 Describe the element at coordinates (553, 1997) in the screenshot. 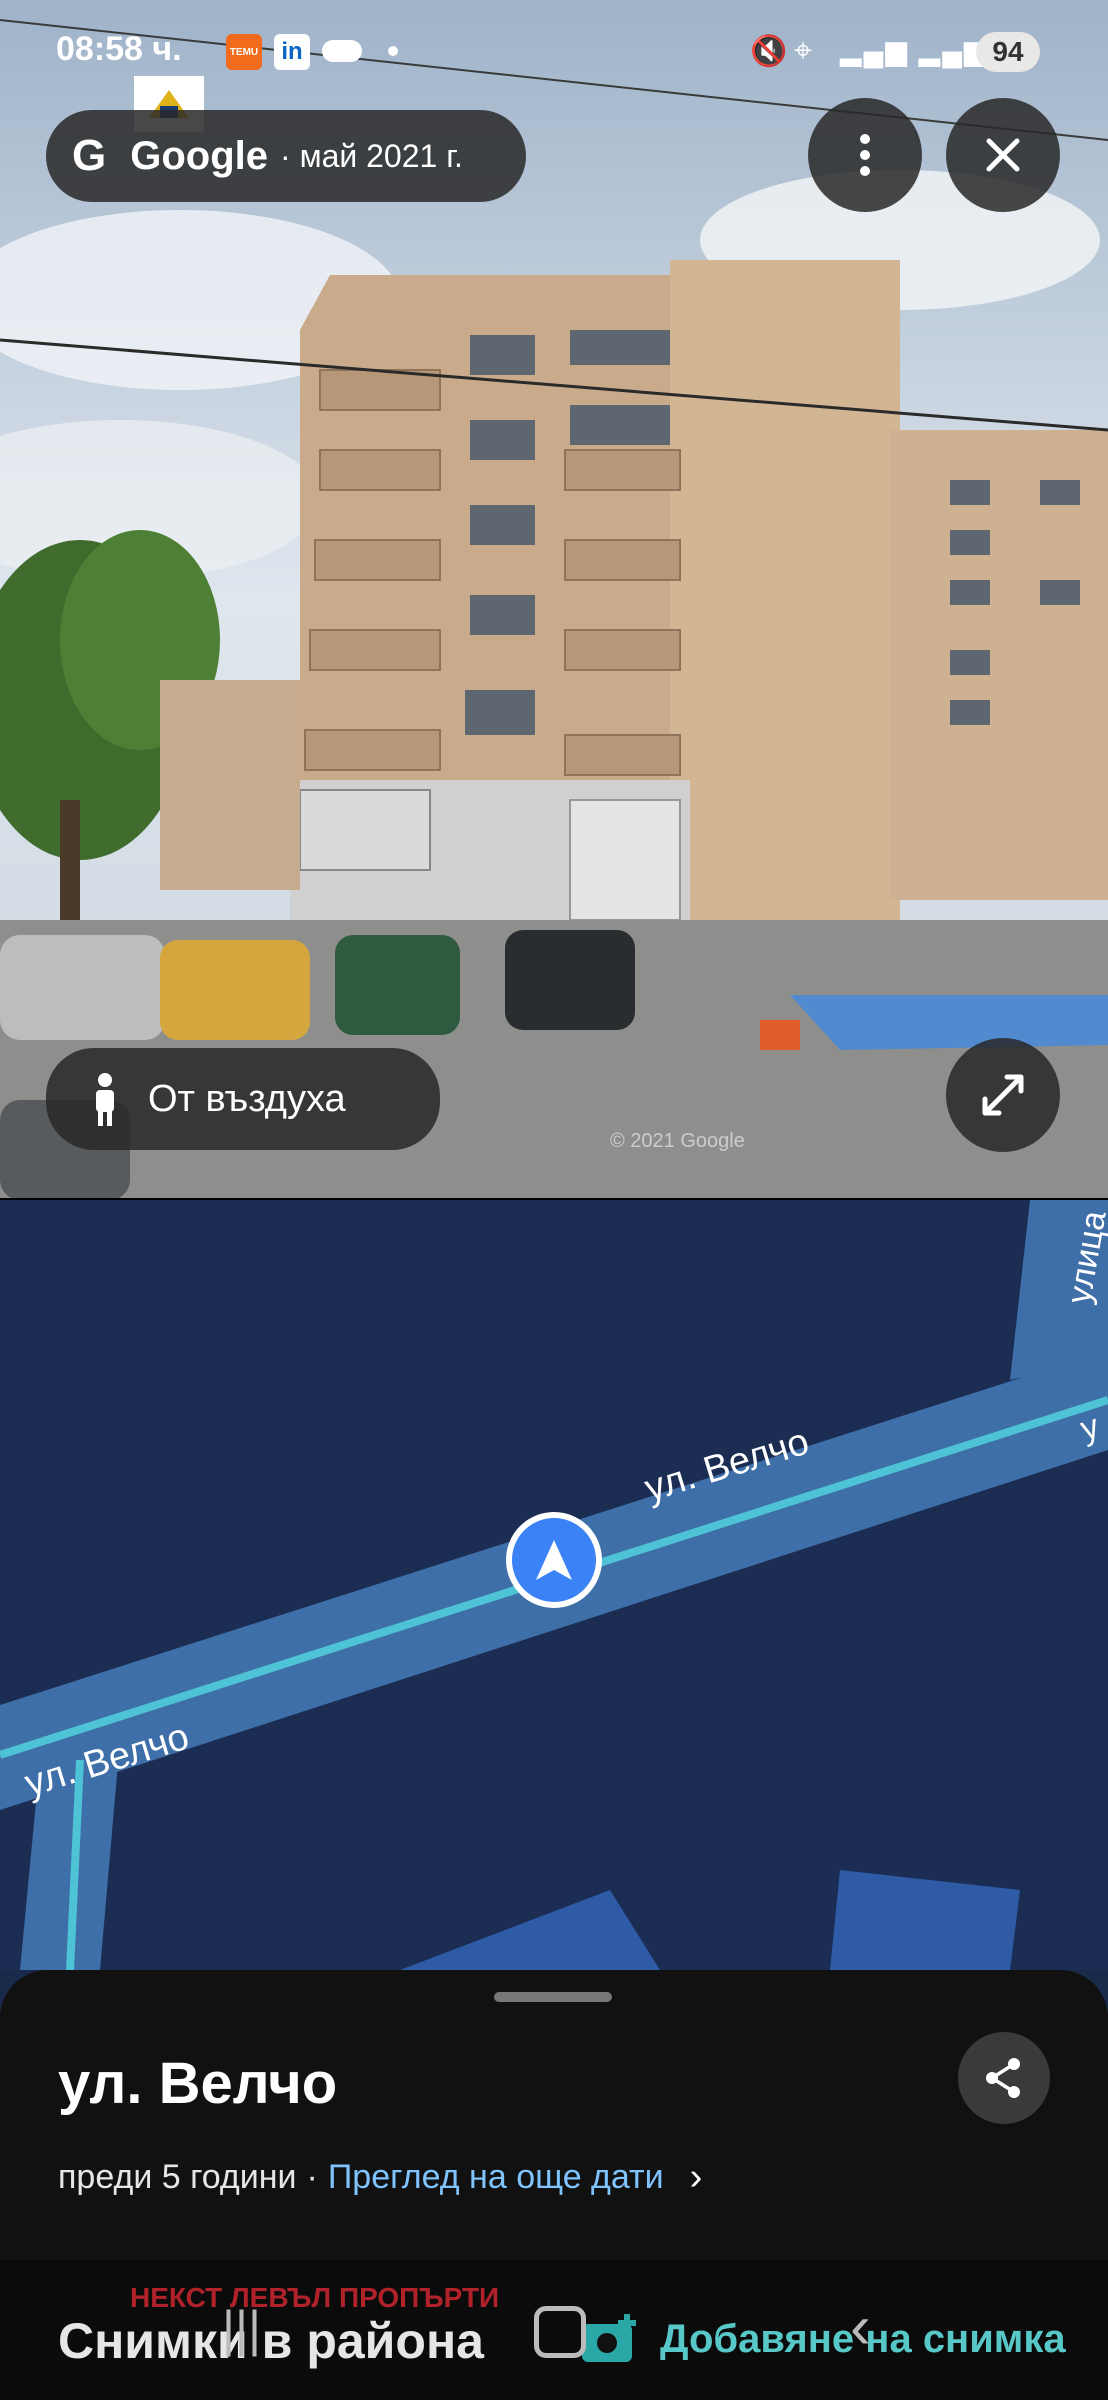

I see `drag-handle` at that location.